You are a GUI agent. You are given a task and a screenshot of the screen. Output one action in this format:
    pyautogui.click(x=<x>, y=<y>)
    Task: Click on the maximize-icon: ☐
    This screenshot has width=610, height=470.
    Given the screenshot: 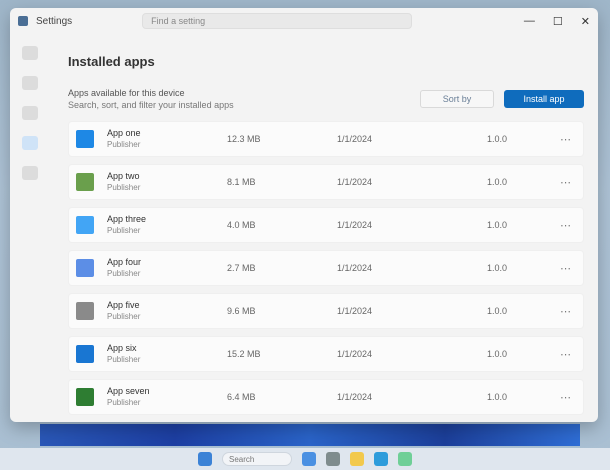 What is the action you would take?
    pyautogui.click(x=558, y=21)
    